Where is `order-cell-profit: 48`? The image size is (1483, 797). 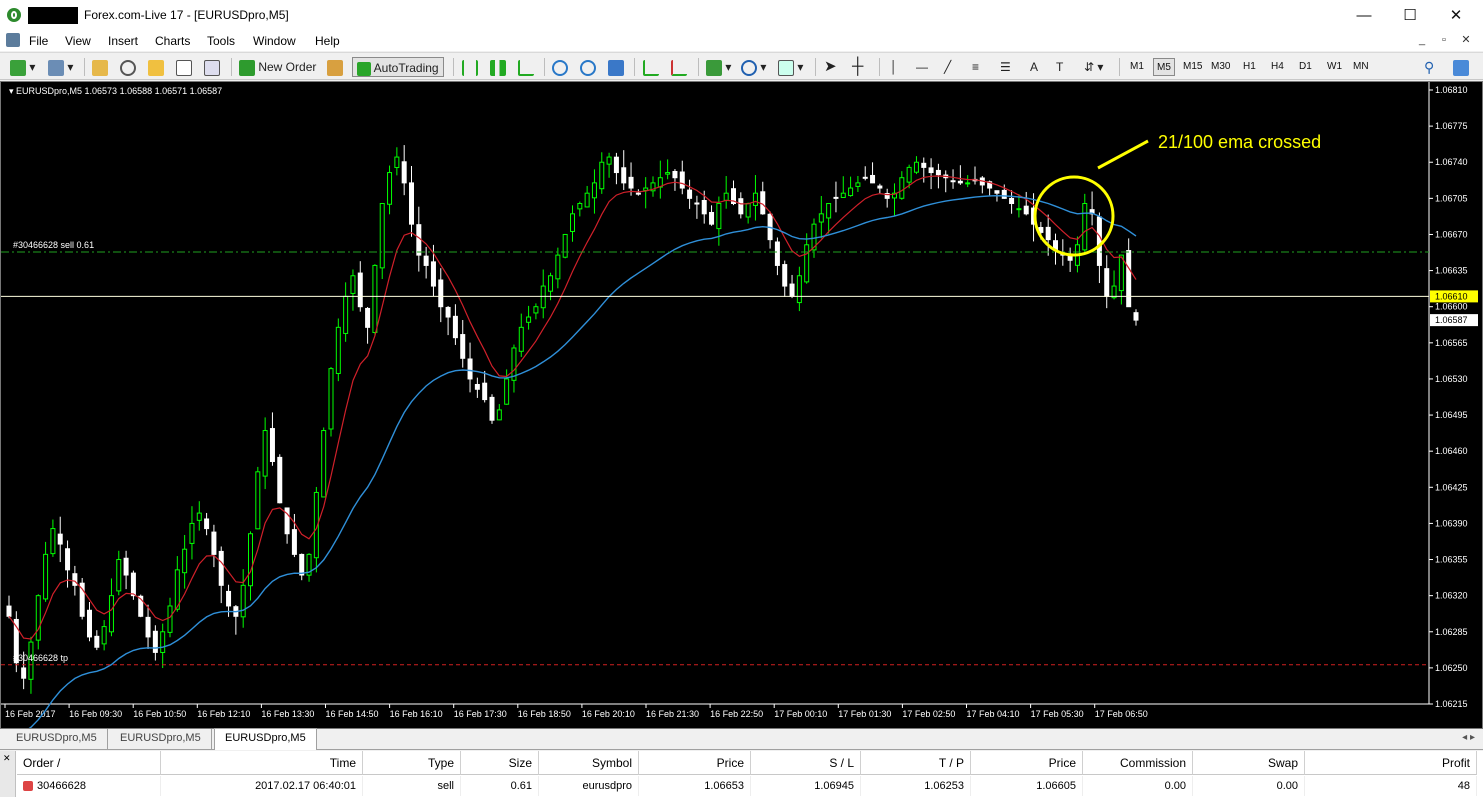
order-cell-profit: 48 is located at coordinates (1391, 786).